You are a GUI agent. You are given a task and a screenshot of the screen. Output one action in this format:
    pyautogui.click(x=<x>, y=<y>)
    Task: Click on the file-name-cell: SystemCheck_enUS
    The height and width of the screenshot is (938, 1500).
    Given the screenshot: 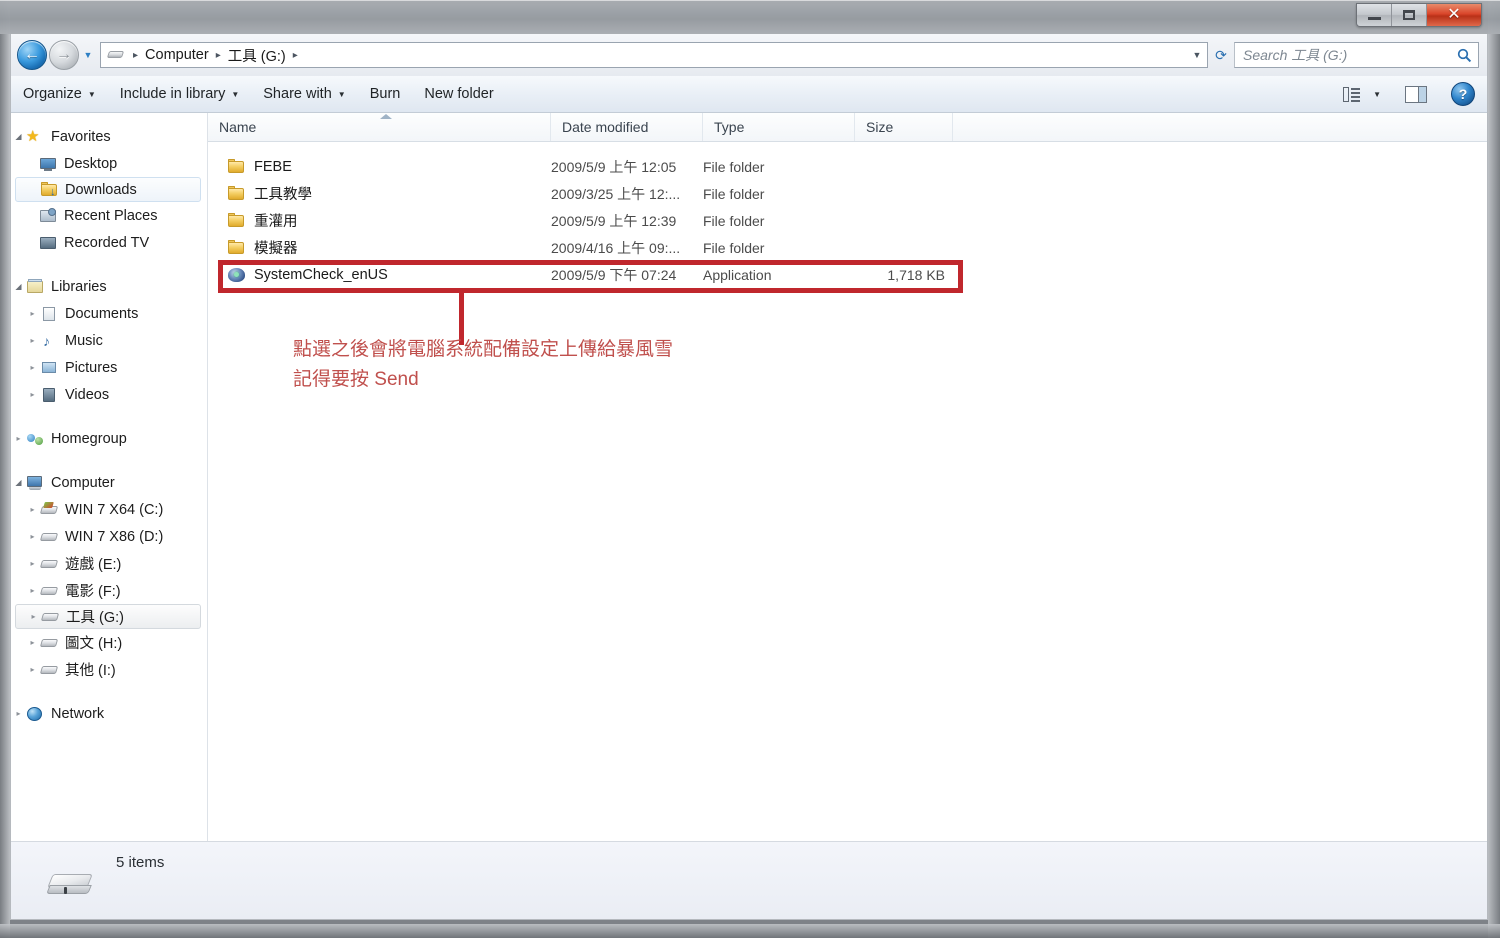 What is the action you would take?
    pyautogui.click(x=379, y=275)
    